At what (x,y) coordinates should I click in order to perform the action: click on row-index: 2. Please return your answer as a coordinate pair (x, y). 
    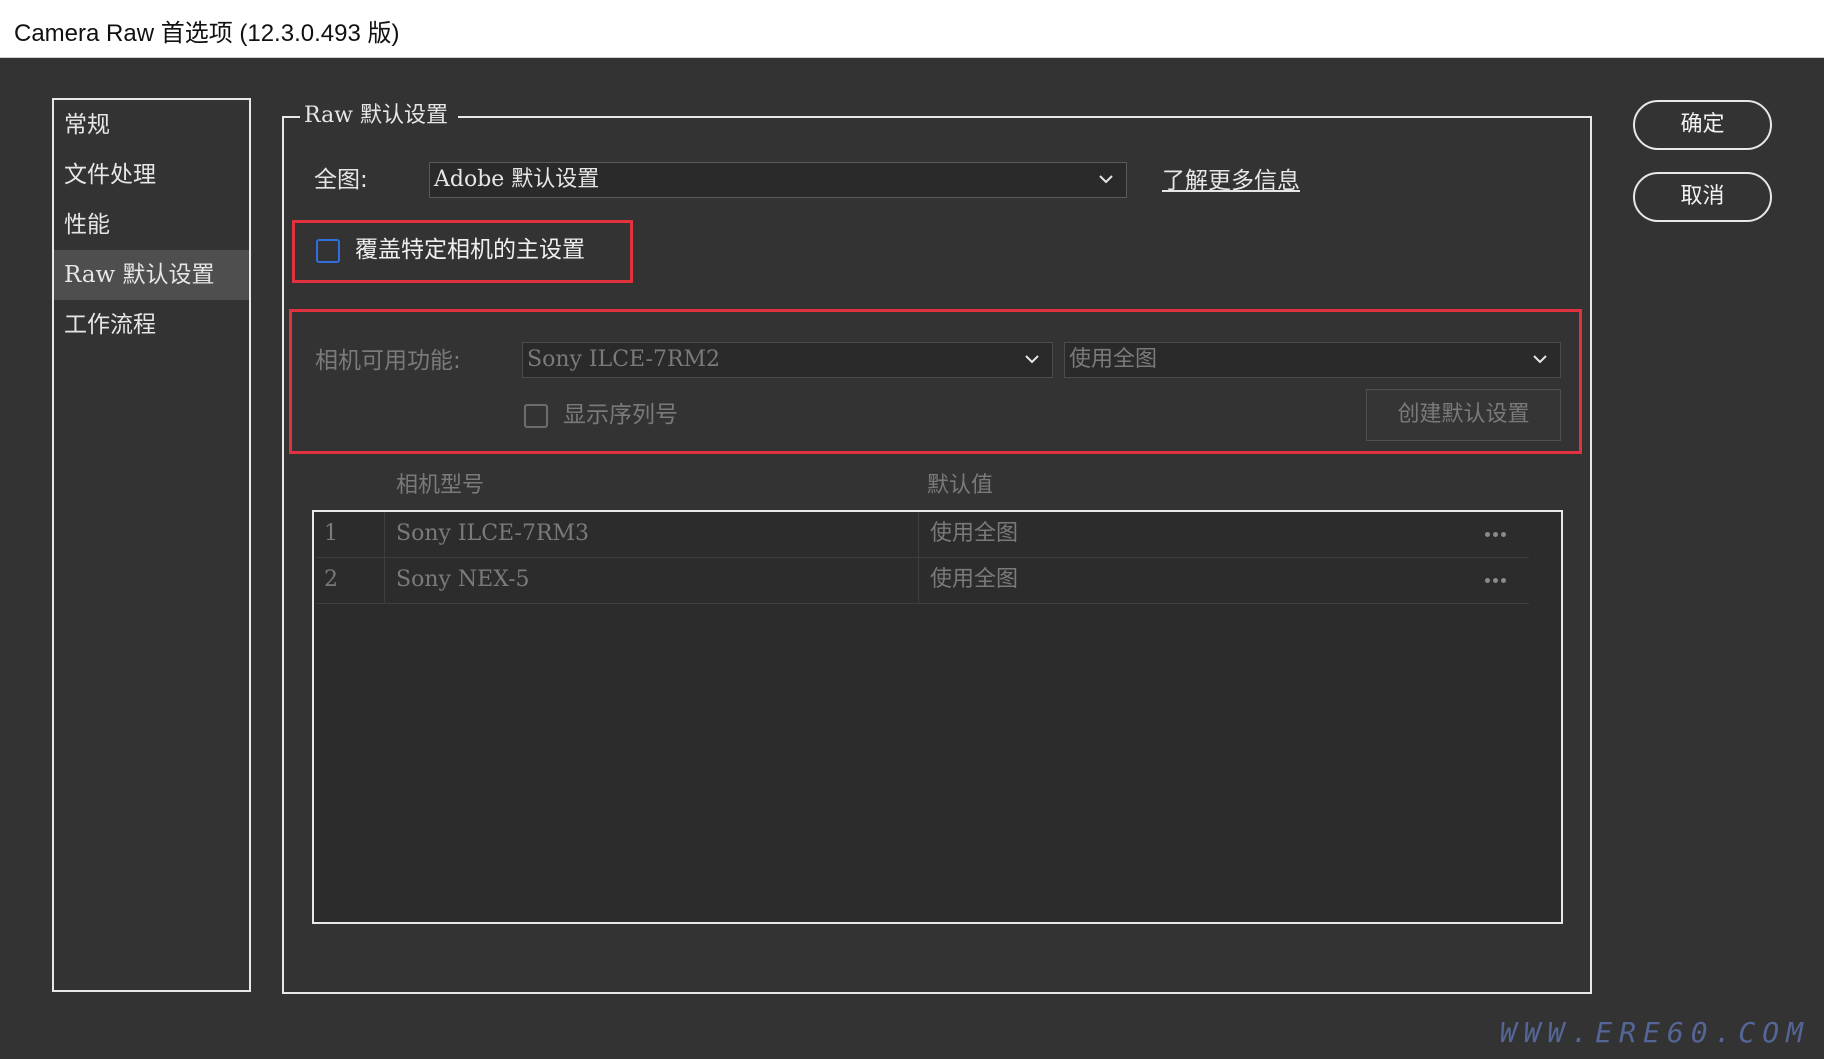
    Looking at the image, I should click on (331, 579).